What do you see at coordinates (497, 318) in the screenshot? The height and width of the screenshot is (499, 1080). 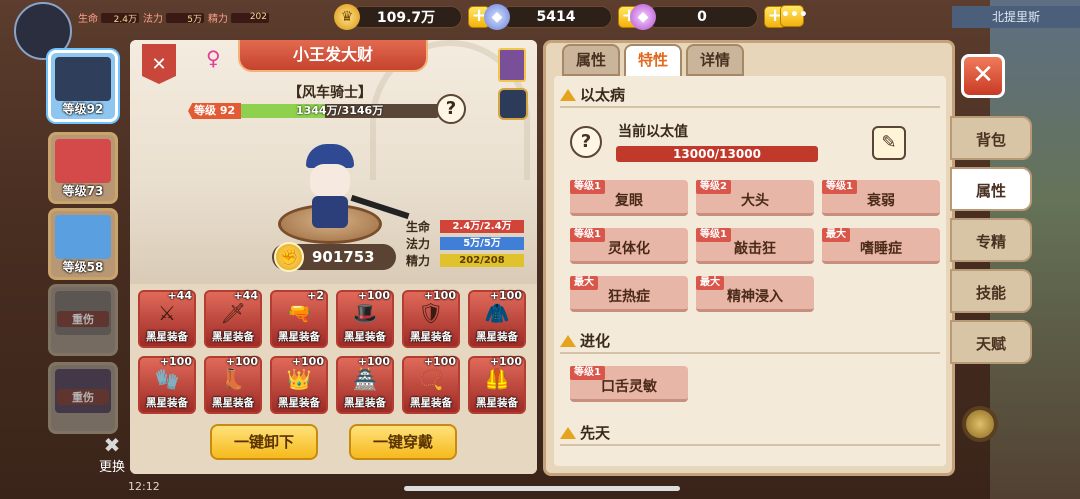 I see `equipment-slot: 🧥 +100 黑星装备` at bounding box center [497, 318].